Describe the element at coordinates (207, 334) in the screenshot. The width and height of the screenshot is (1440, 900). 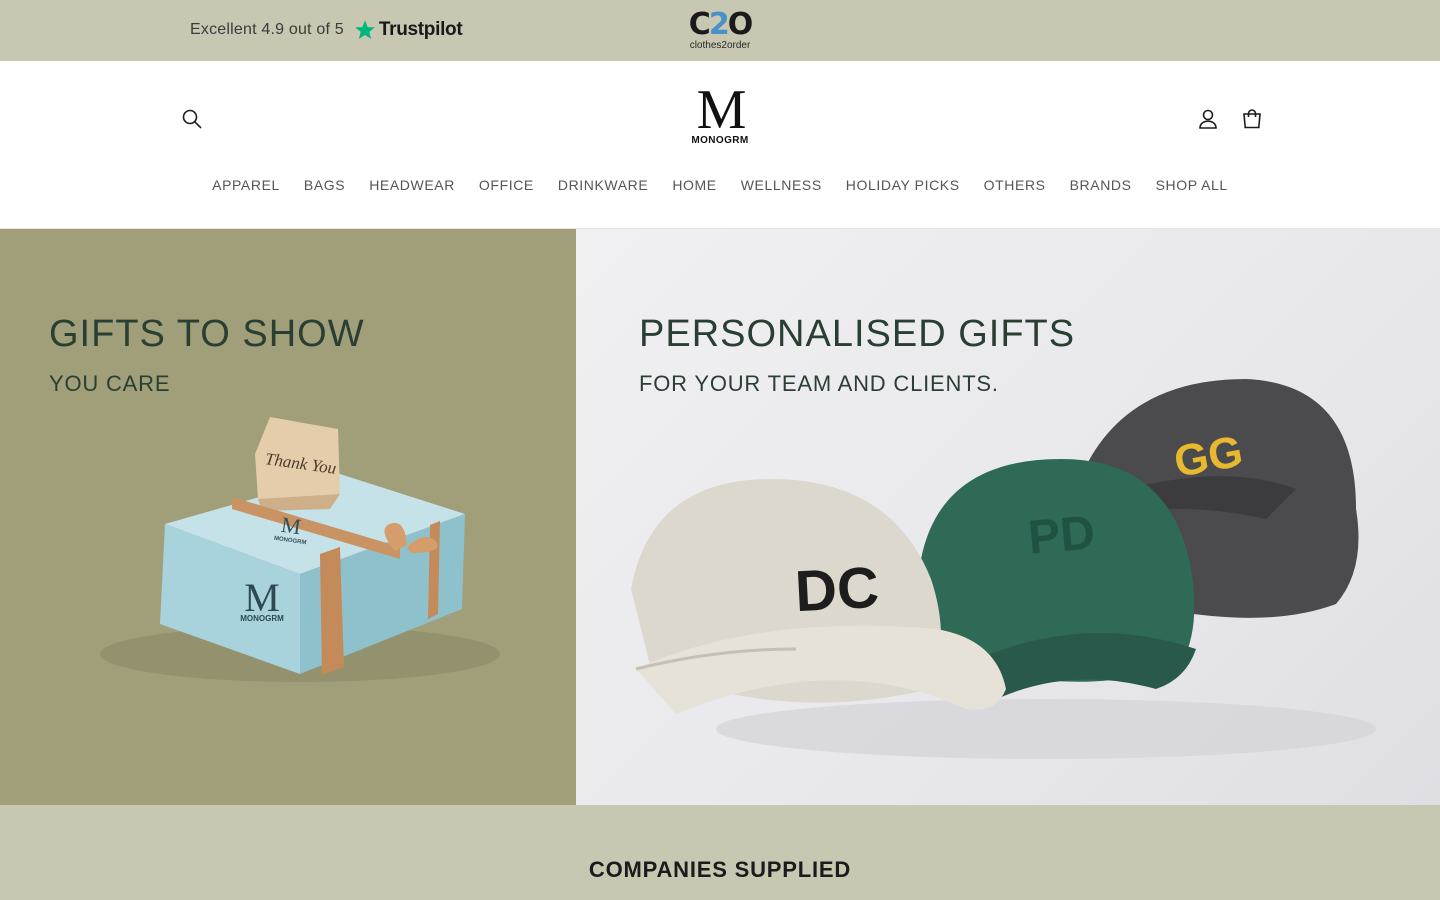
I see `hero-left-title: GIFTS TO SHOW` at that location.